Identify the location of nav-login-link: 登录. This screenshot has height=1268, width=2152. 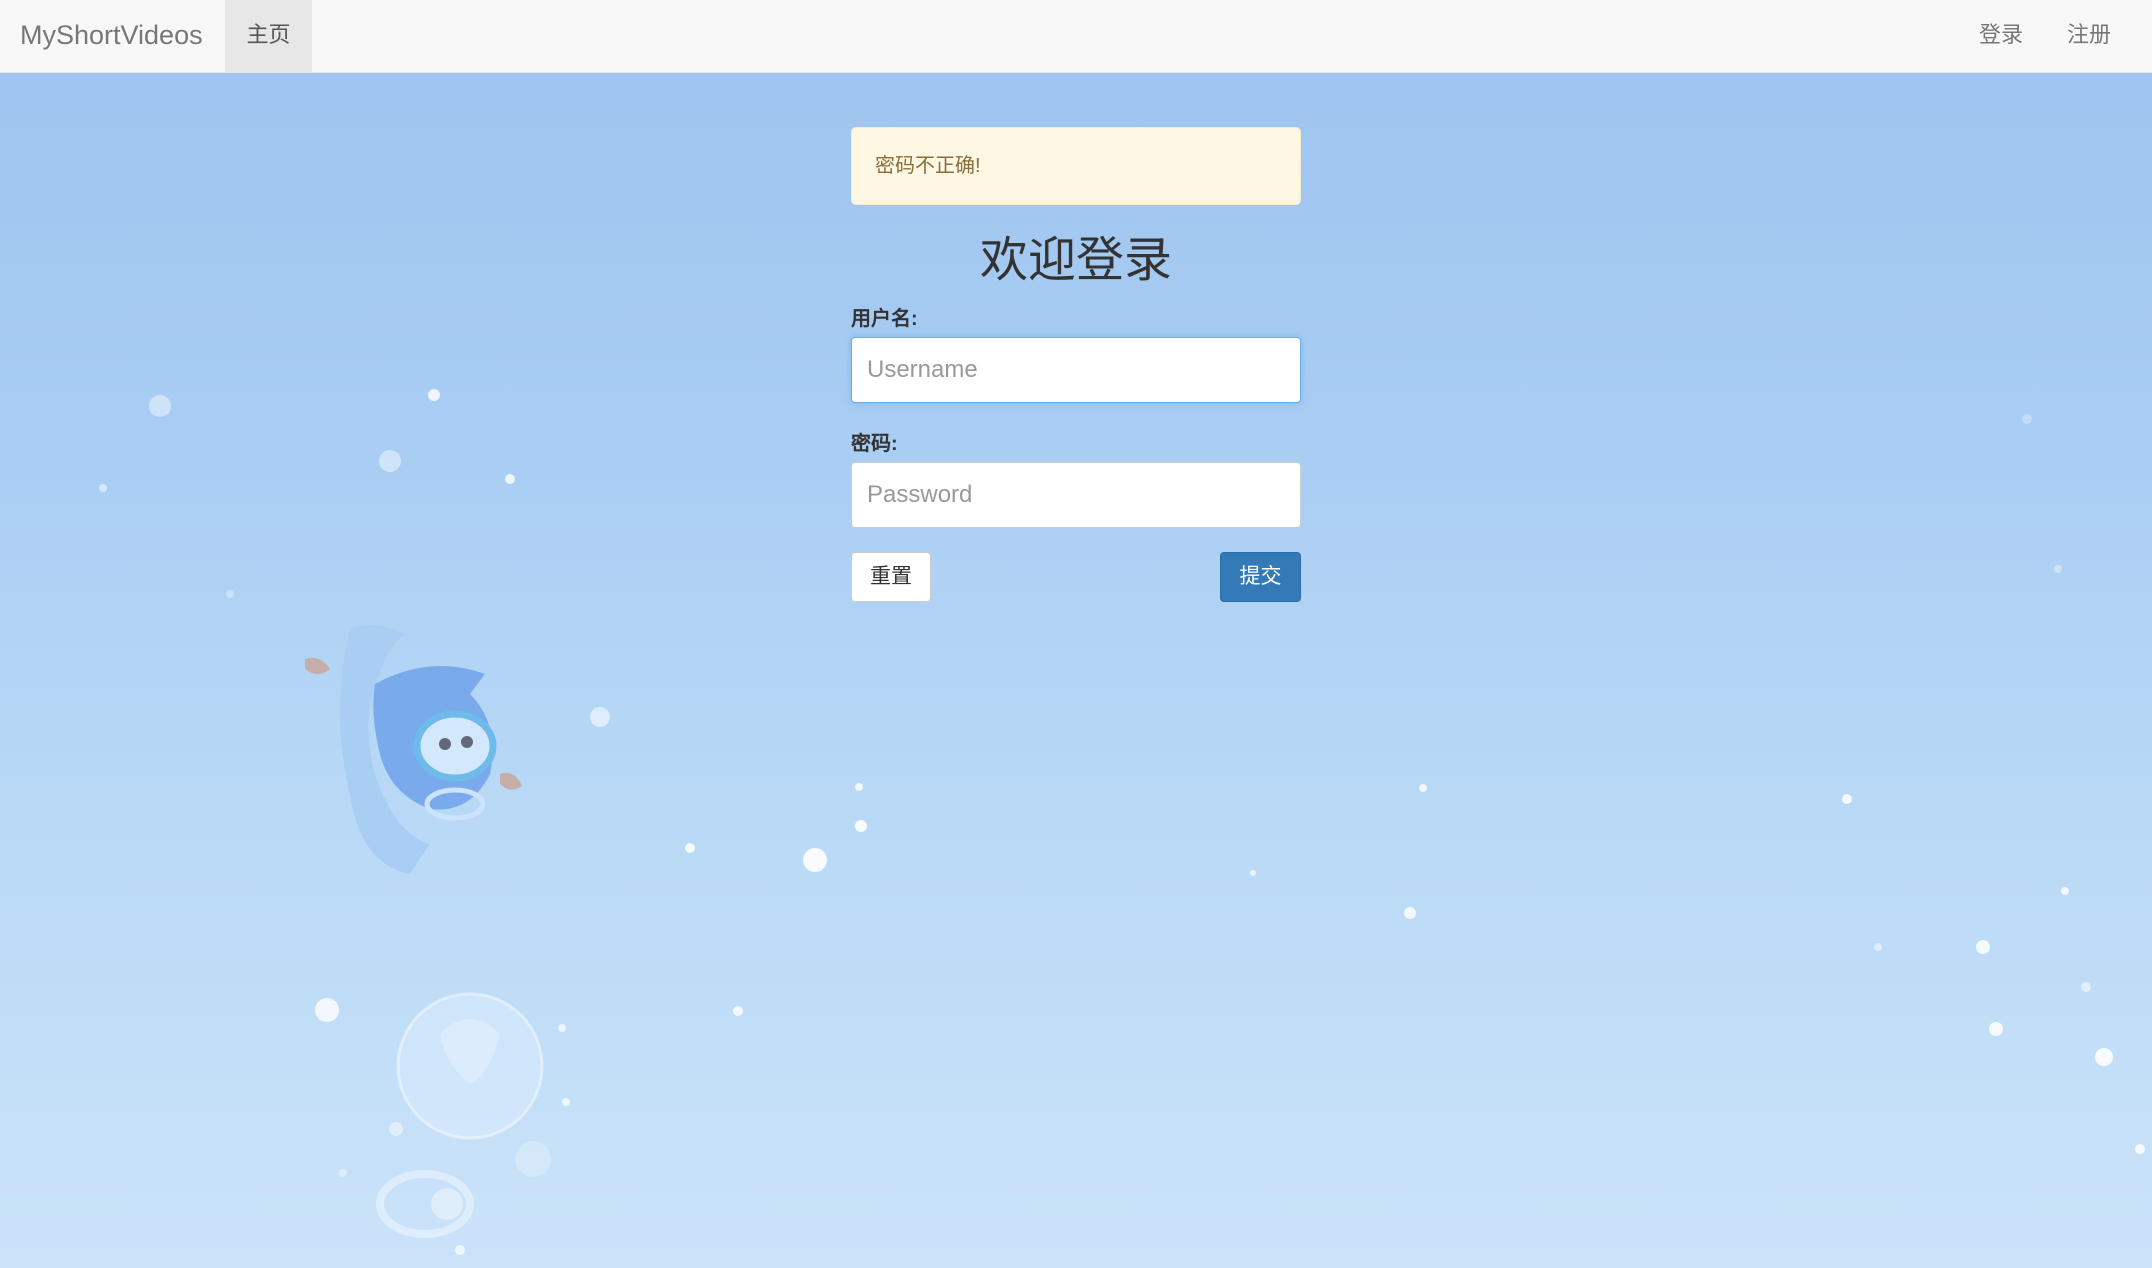
(2001, 36).